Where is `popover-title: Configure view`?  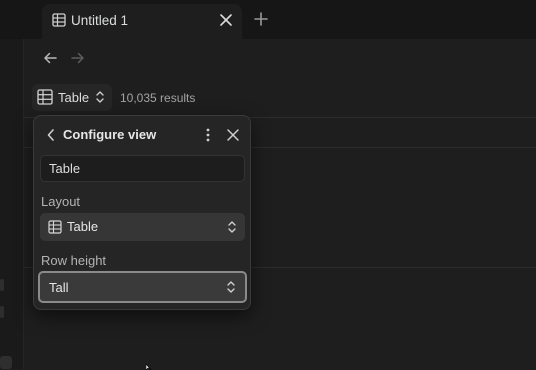 popover-title: Configure view is located at coordinates (110, 134).